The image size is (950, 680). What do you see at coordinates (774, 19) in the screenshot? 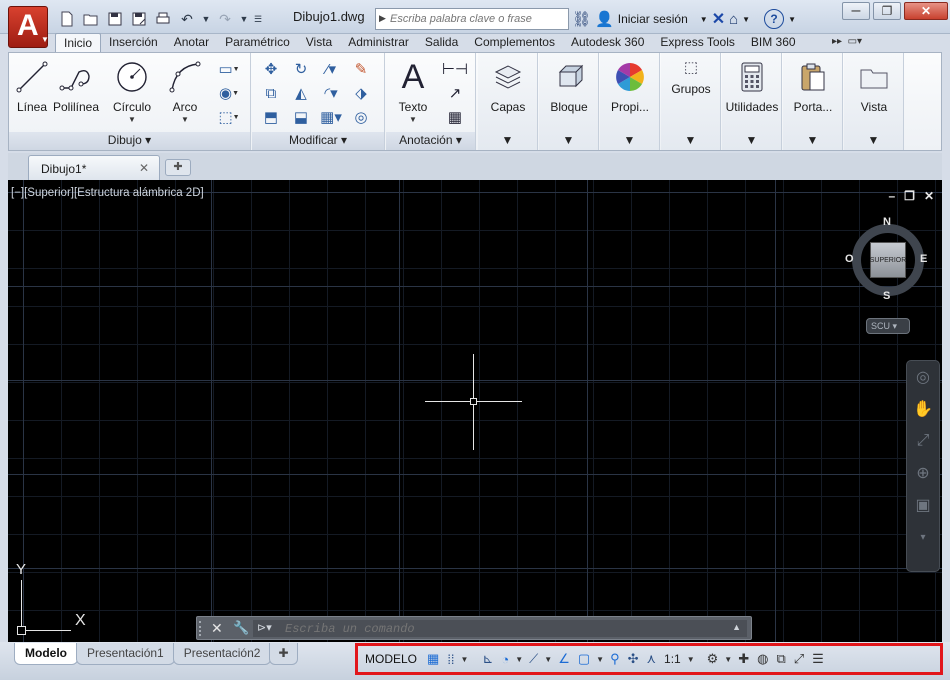
I see `help-icon: ?` at bounding box center [774, 19].